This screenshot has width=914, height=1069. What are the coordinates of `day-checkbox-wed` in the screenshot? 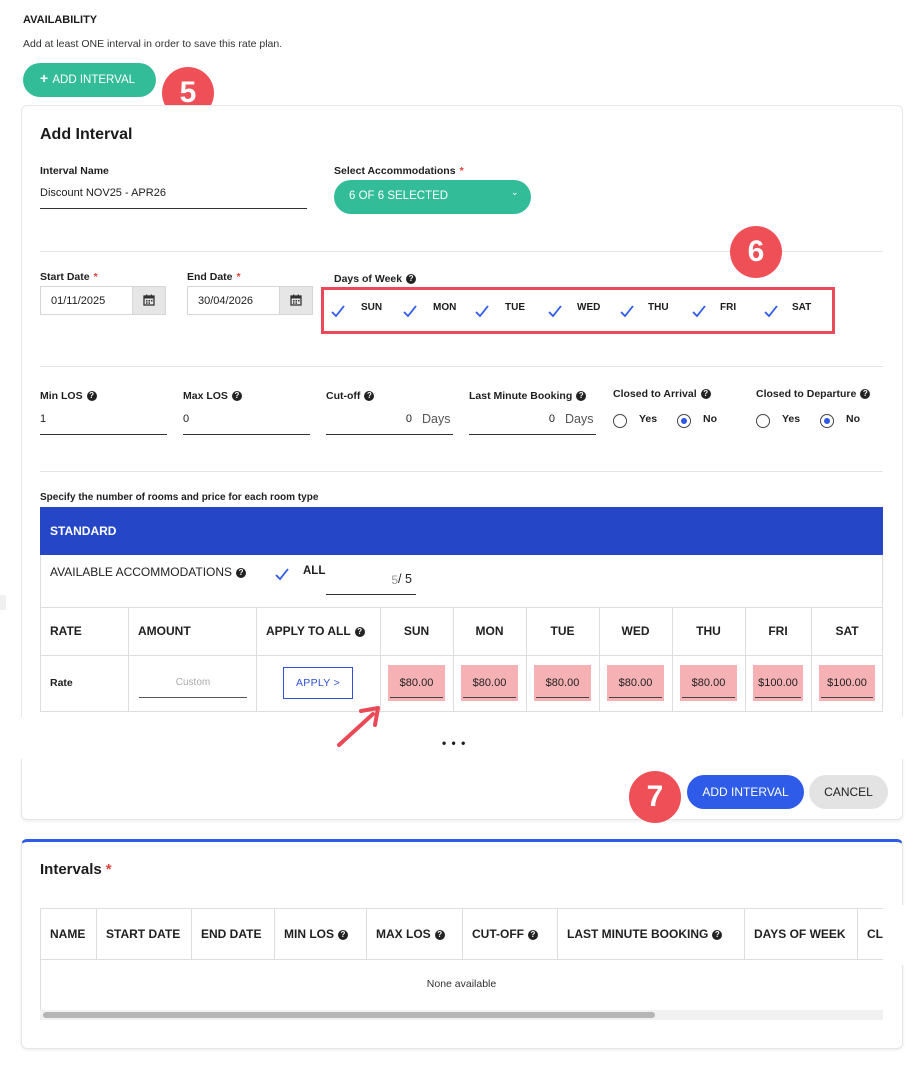 It's located at (555, 311).